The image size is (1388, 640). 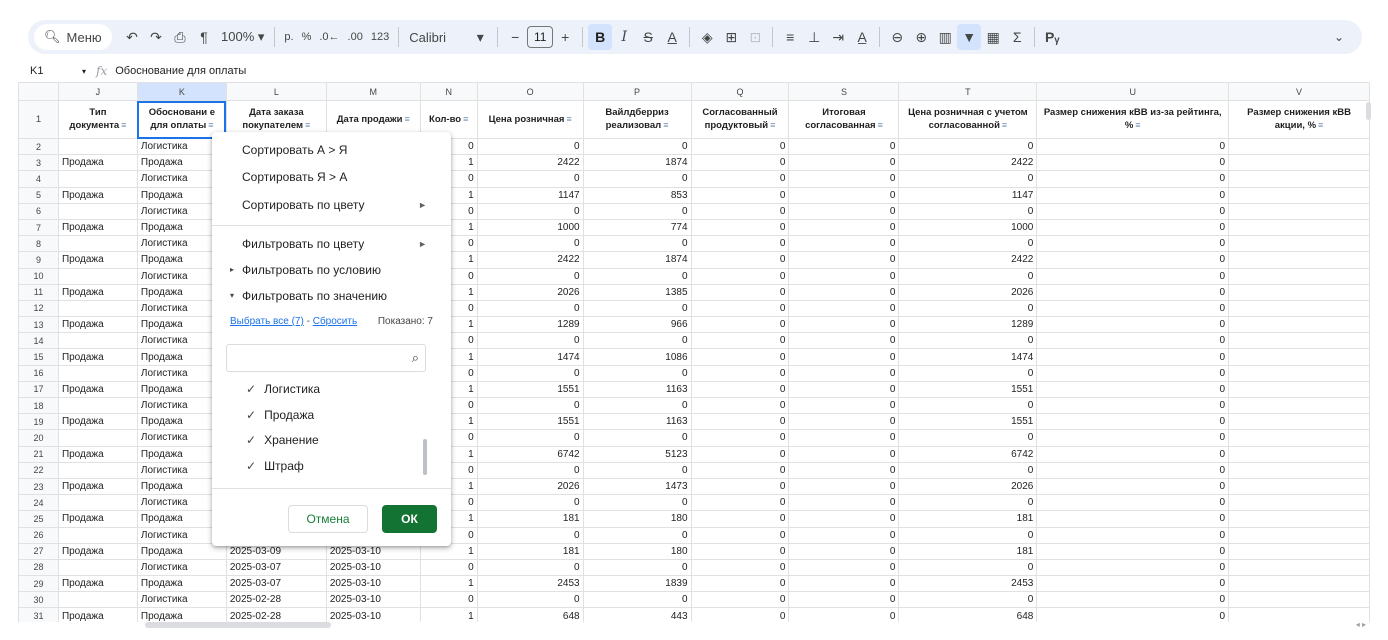 I want to click on header-cell-v: Размер снижения кВВ акции, % ≡, so click(x=1299, y=119).